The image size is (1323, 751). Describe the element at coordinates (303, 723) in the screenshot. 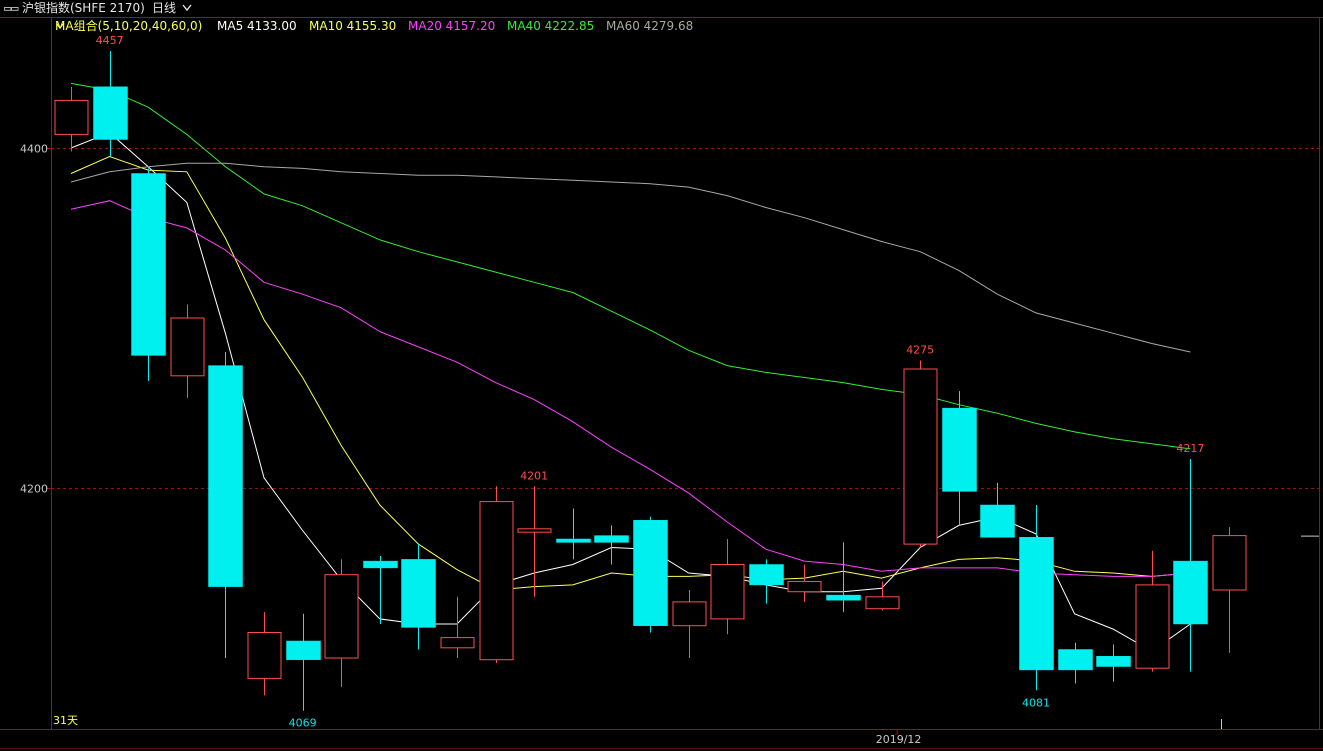

I see `annotation-low: 4069` at that location.